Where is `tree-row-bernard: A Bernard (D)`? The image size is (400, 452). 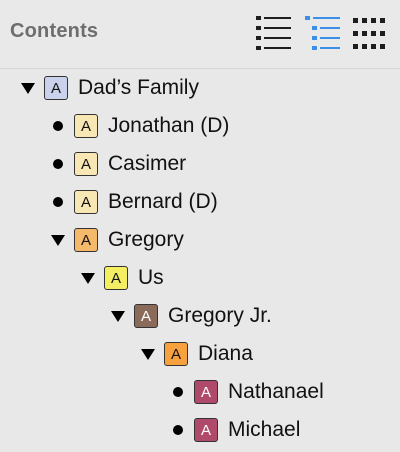 tree-row-bernard: A Bernard (D) is located at coordinates (133, 202).